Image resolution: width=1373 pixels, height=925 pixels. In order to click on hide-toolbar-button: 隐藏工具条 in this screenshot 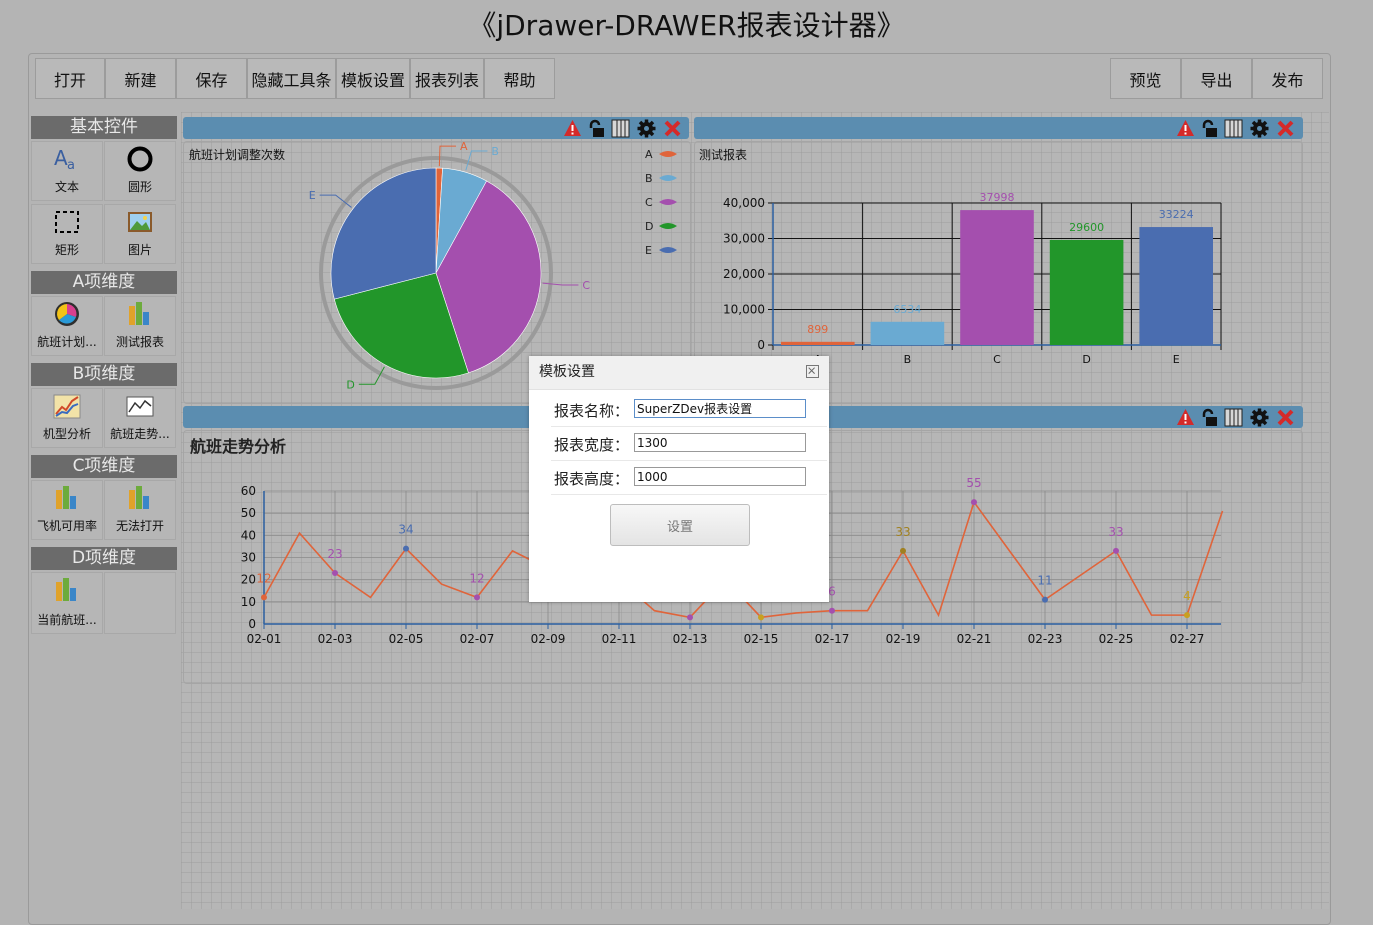, I will do `click(291, 78)`.